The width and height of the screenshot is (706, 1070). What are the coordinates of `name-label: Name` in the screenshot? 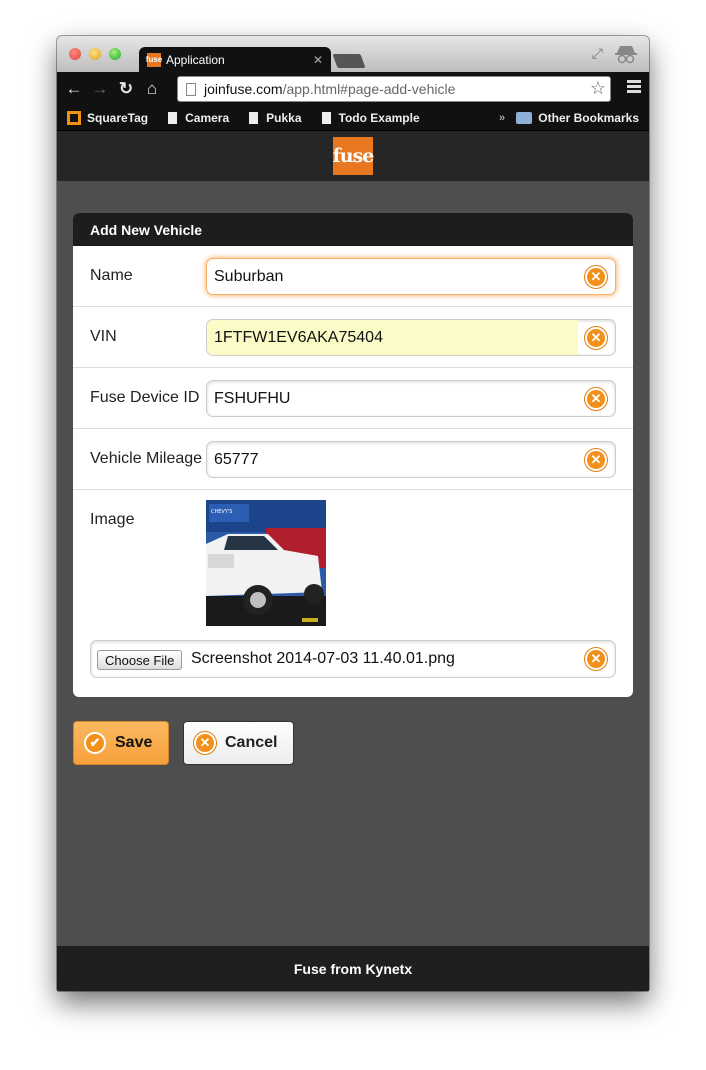 It's located at (111, 275).